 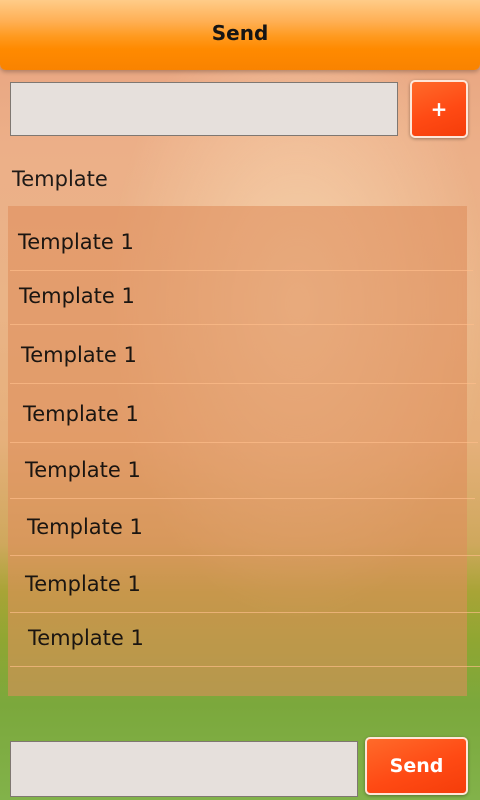 I want to click on template-input, so click(x=204, y=109).